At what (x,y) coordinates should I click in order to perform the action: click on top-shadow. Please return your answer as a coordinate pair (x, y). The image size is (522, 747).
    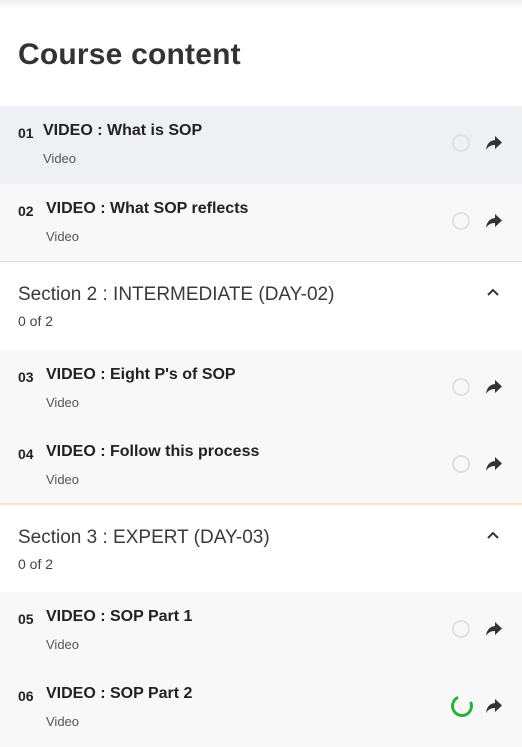
    Looking at the image, I should click on (261, 4).